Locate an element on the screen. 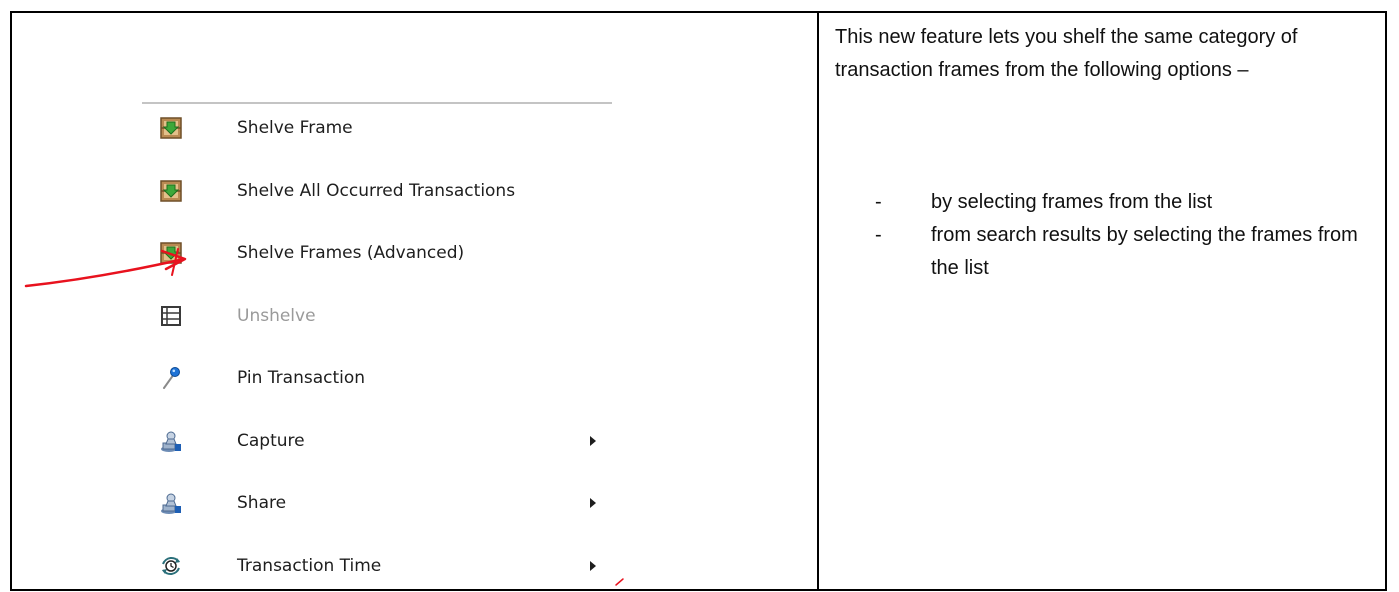 The width and height of the screenshot is (1399, 592). menu-item-unshelve: Unshelve is located at coordinates (377, 323).